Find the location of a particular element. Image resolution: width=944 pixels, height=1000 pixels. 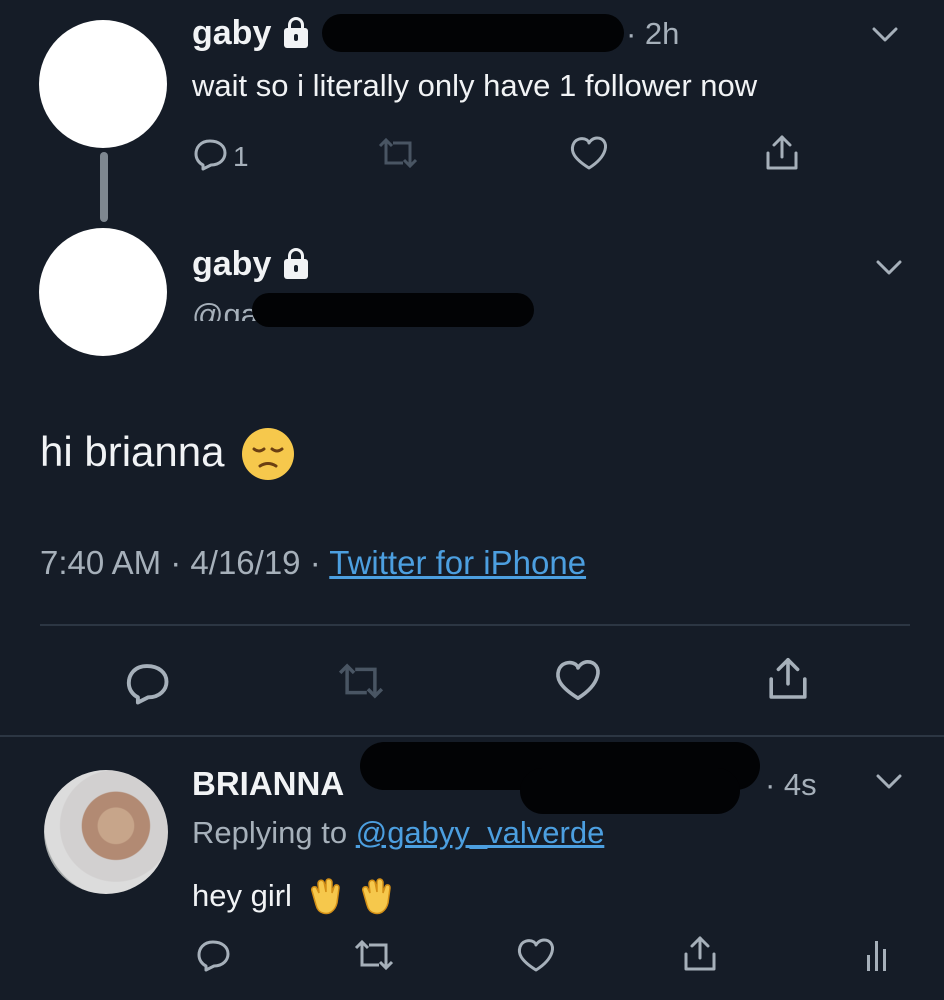

reply-handle-link: @gabyy_valverde is located at coordinates (480, 832).